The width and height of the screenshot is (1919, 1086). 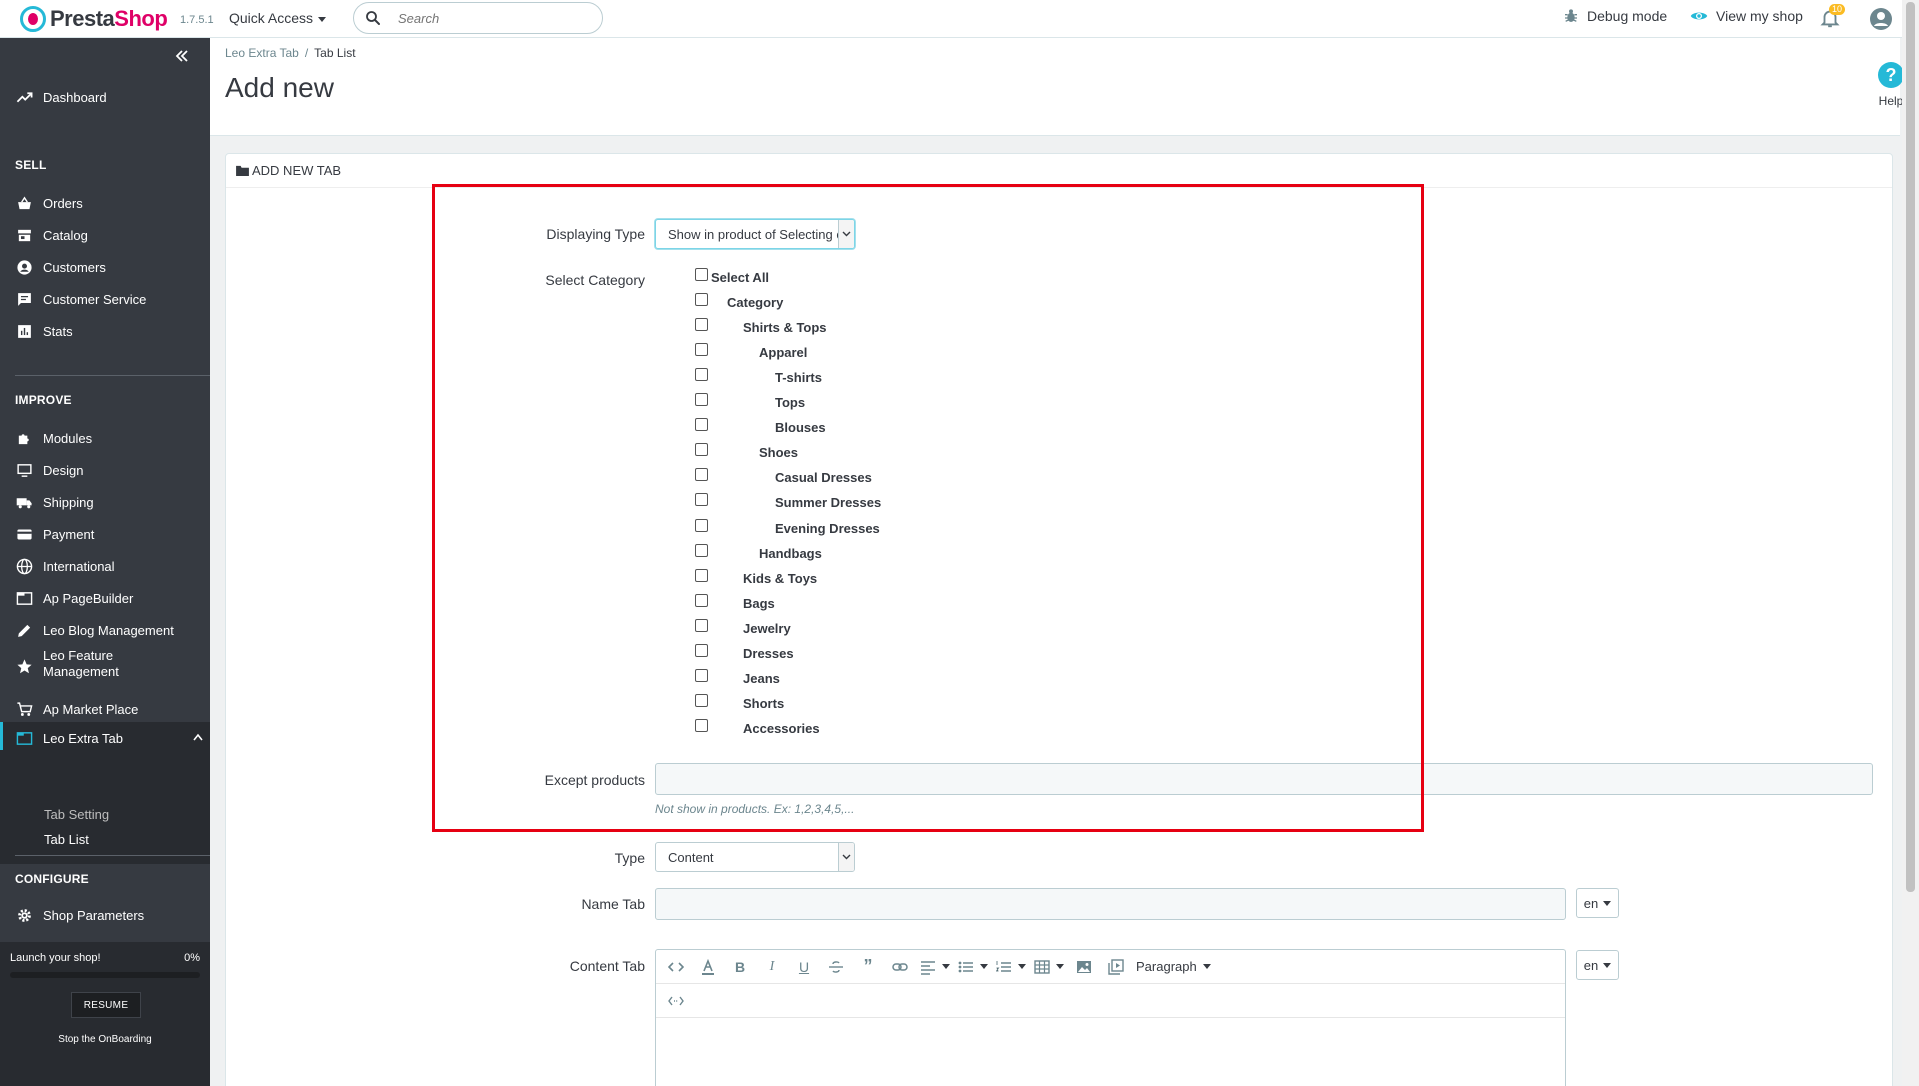 I want to click on content-tab-language-dropdown: en, so click(x=1597, y=965).